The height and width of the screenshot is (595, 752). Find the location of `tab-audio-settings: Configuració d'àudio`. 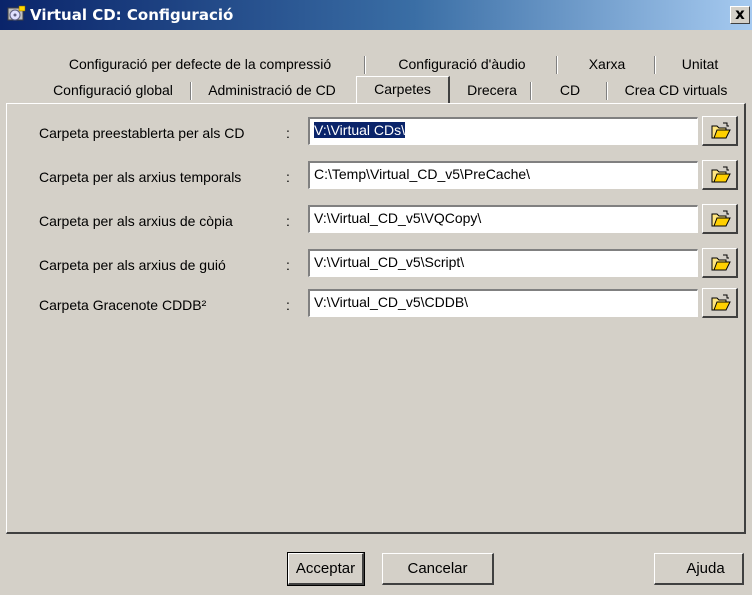

tab-audio-settings: Configuració d'àudio is located at coordinates (462, 64).